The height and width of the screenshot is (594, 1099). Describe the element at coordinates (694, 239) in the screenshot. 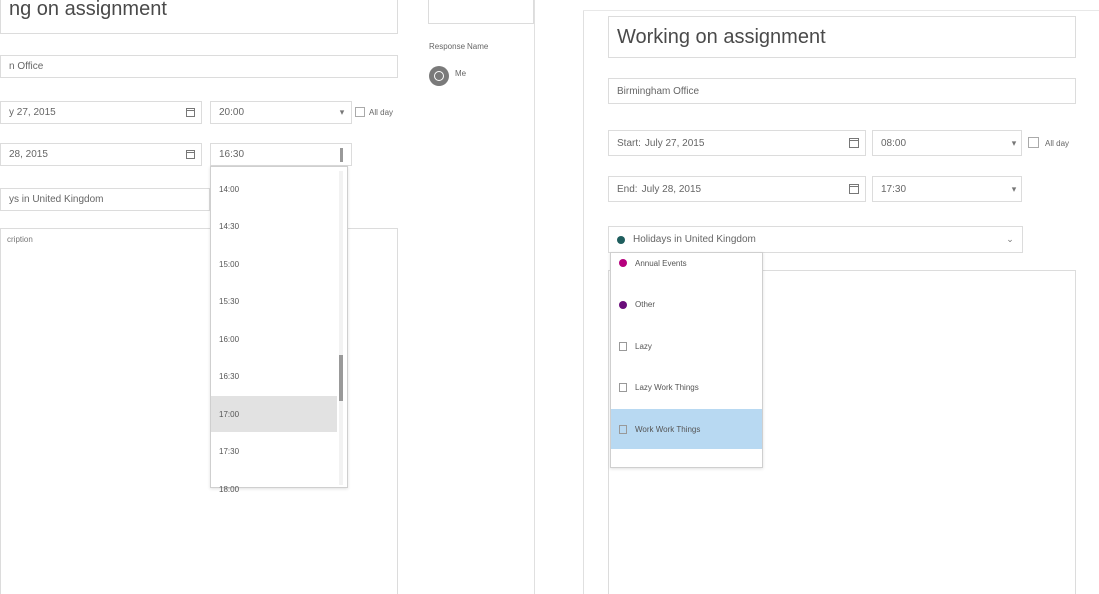

I see `calendar-value: Holidays in United Kingdom` at that location.